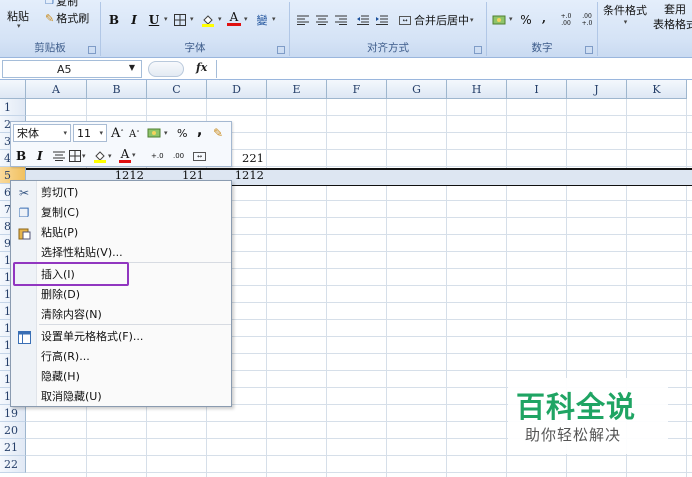 The width and height of the screenshot is (692, 477). Describe the element at coordinates (237, 89) in the screenshot. I see `column-header-d: D` at that location.